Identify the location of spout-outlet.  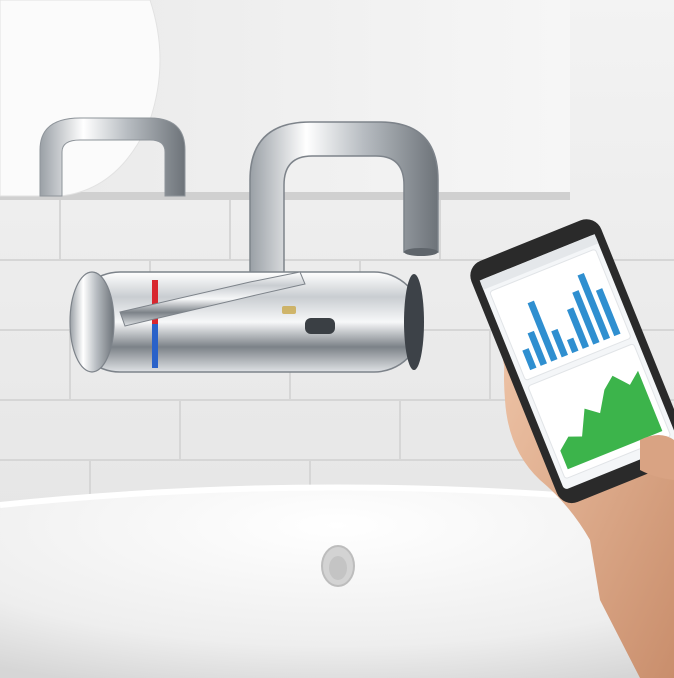
(421, 252).